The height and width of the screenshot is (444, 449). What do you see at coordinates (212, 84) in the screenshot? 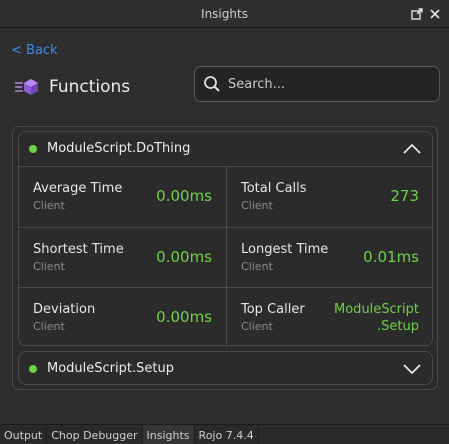
I see `search-icon` at bounding box center [212, 84].